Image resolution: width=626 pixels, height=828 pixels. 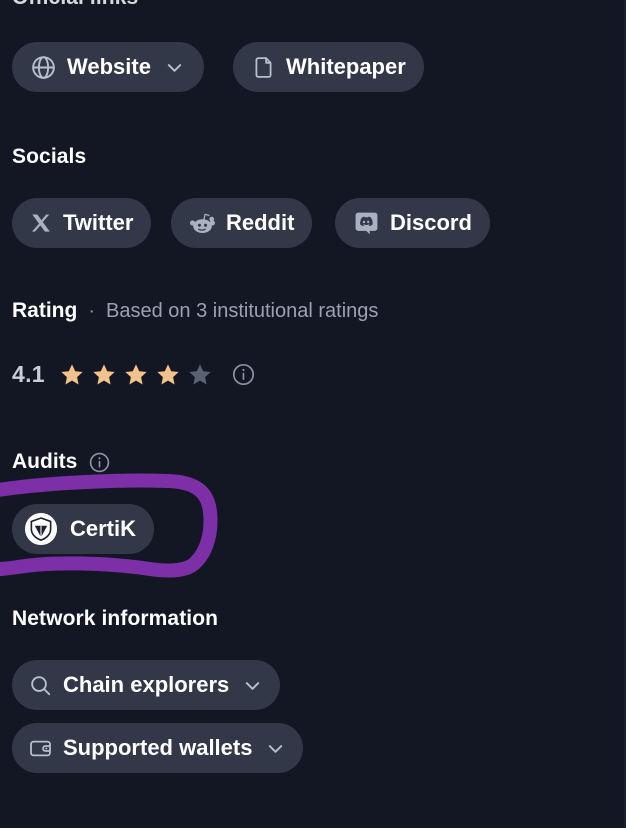 I want to click on discord-button-label: Discord, so click(x=431, y=222).